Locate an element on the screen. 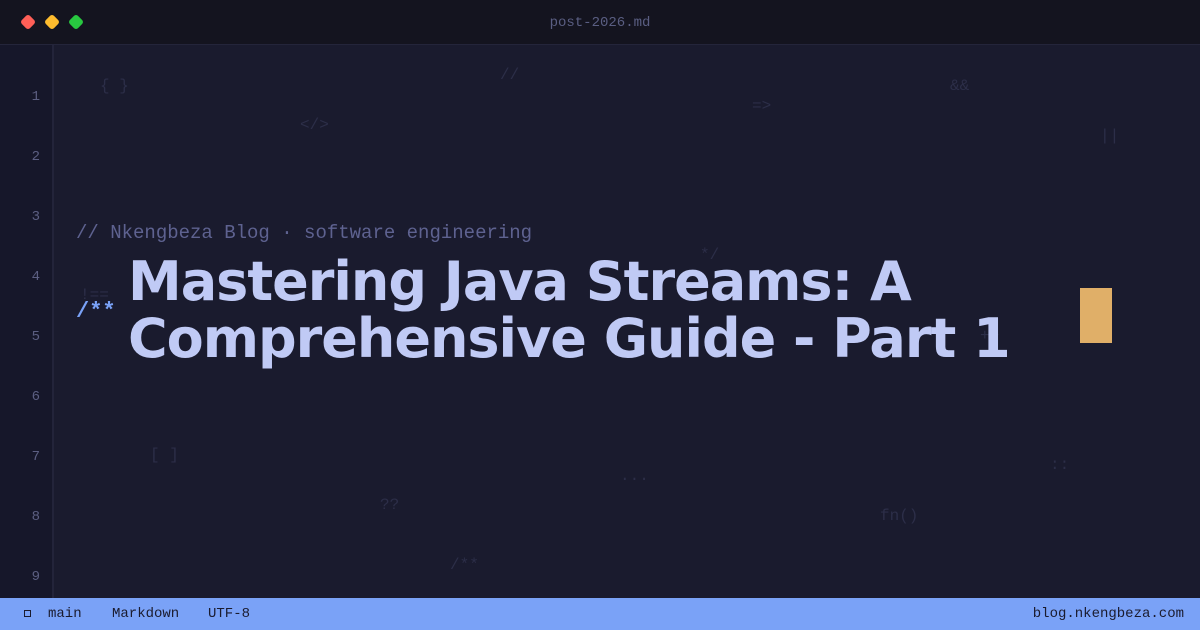  line-number: 4 is located at coordinates (35, 277).